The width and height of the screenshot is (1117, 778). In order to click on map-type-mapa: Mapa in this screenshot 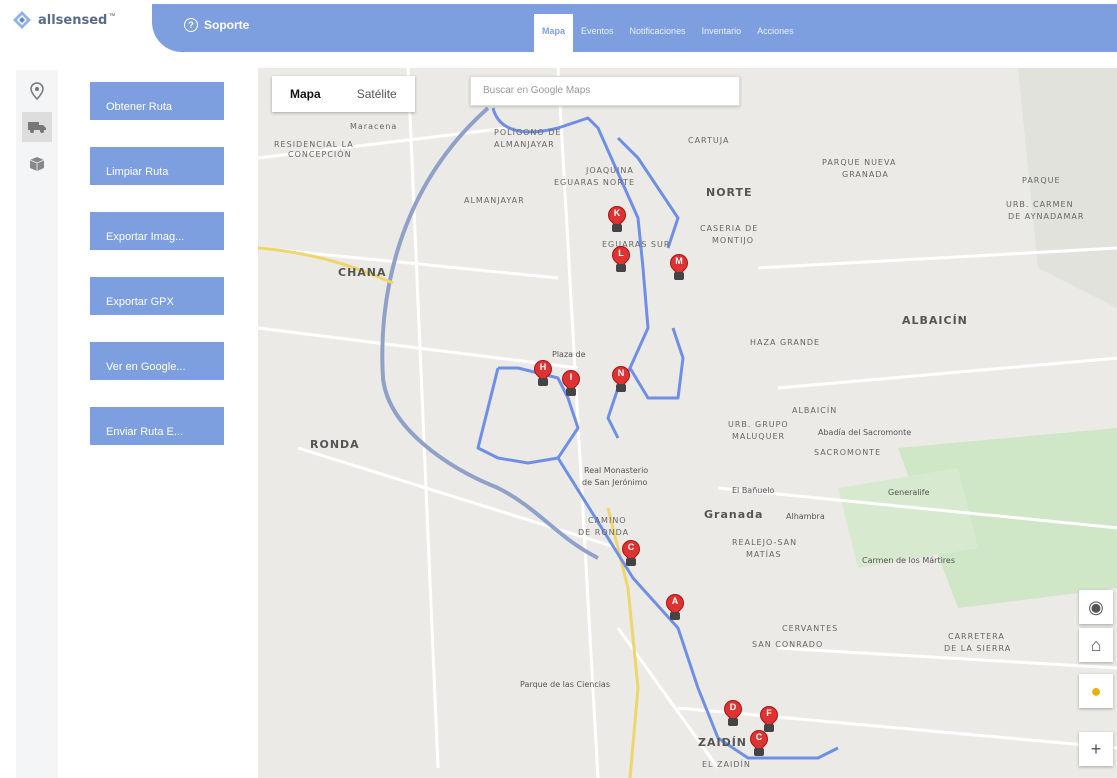, I will do `click(305, 94)`.